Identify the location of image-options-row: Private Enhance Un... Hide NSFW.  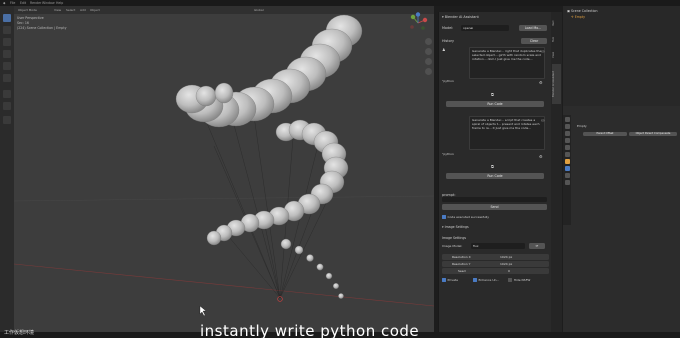
(495, 280).